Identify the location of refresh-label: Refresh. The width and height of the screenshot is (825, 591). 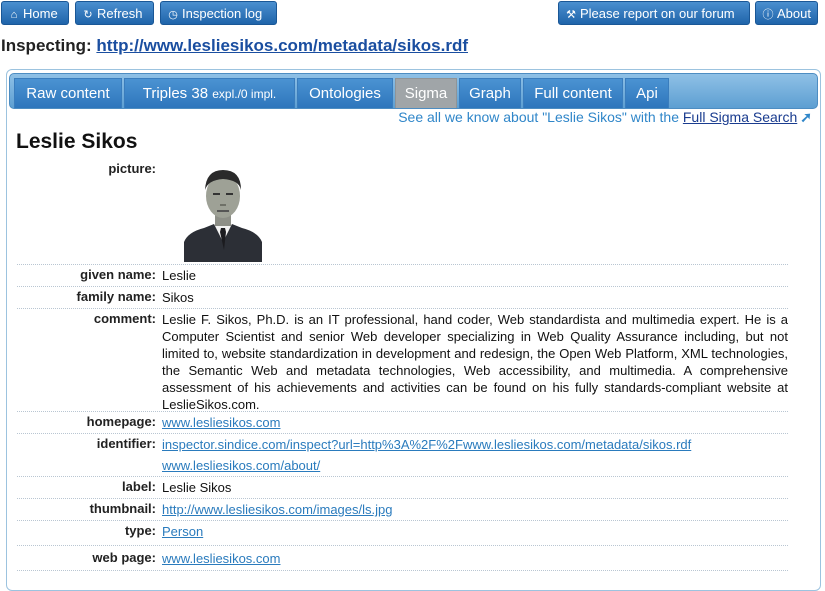
(120, 13).